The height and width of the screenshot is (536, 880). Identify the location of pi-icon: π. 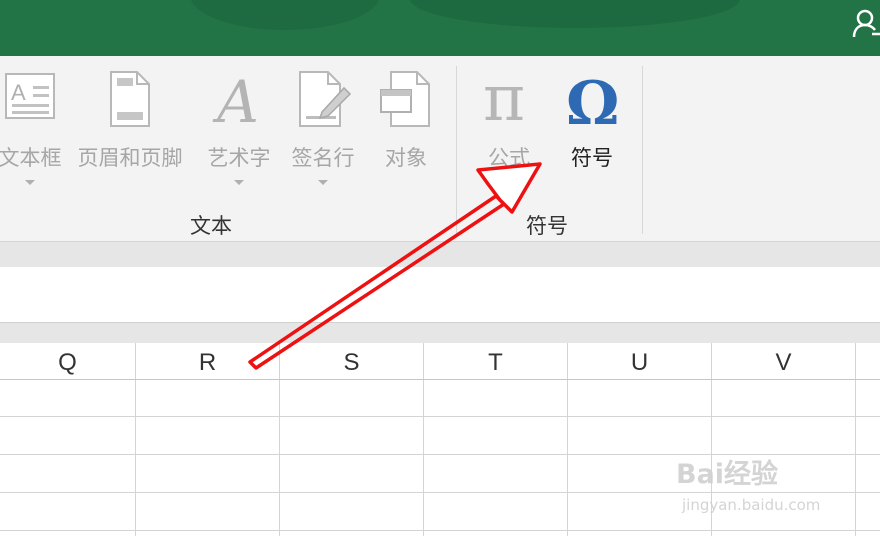
(504, 99).